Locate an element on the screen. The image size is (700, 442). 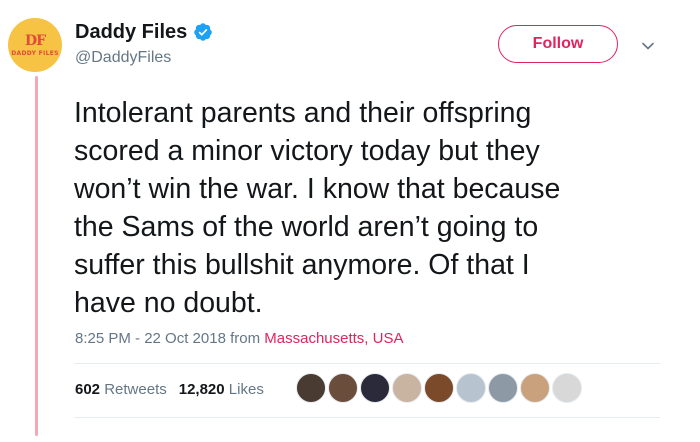
liker-avatars is located at coordinates (440, 388).